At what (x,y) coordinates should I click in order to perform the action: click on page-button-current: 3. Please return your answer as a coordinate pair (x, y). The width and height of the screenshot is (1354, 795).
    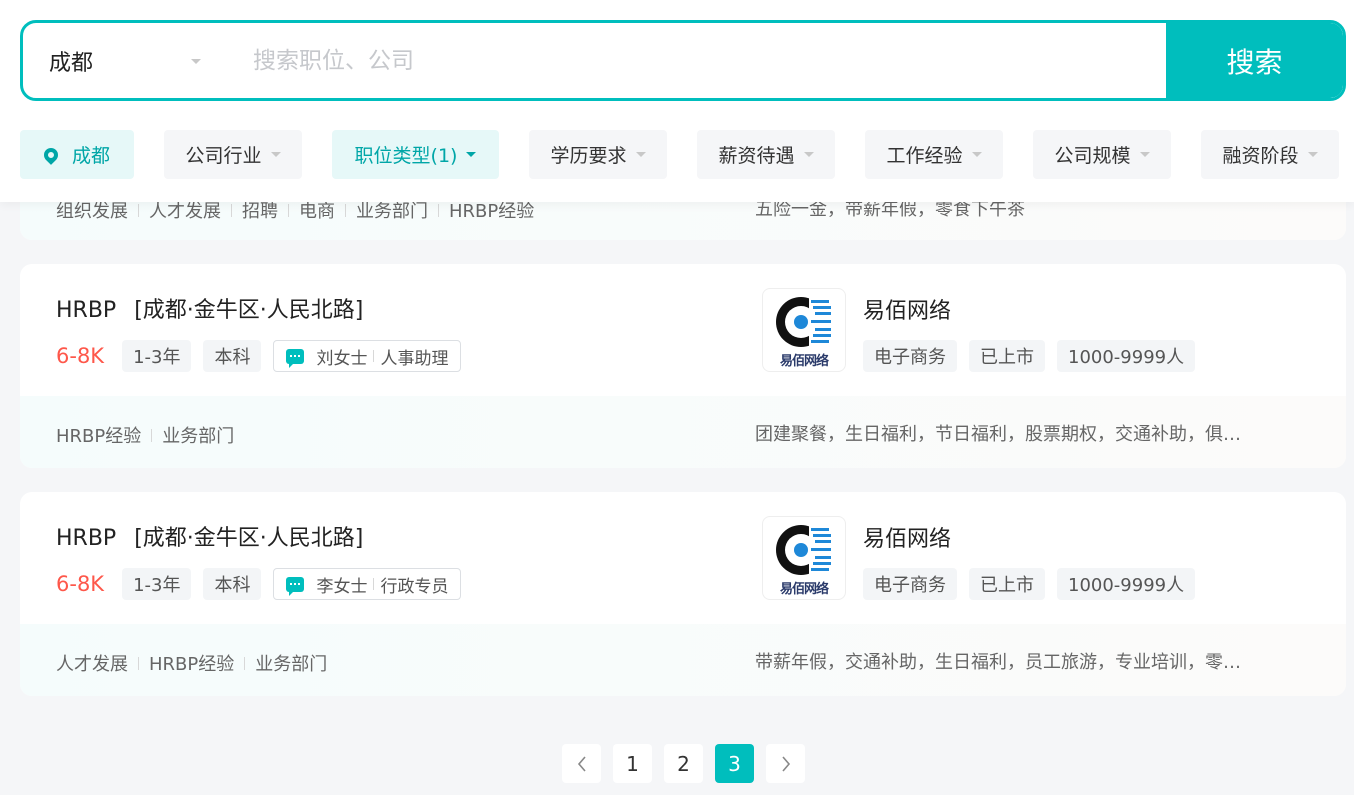
    Looking at the image, I should click on (734, 763).